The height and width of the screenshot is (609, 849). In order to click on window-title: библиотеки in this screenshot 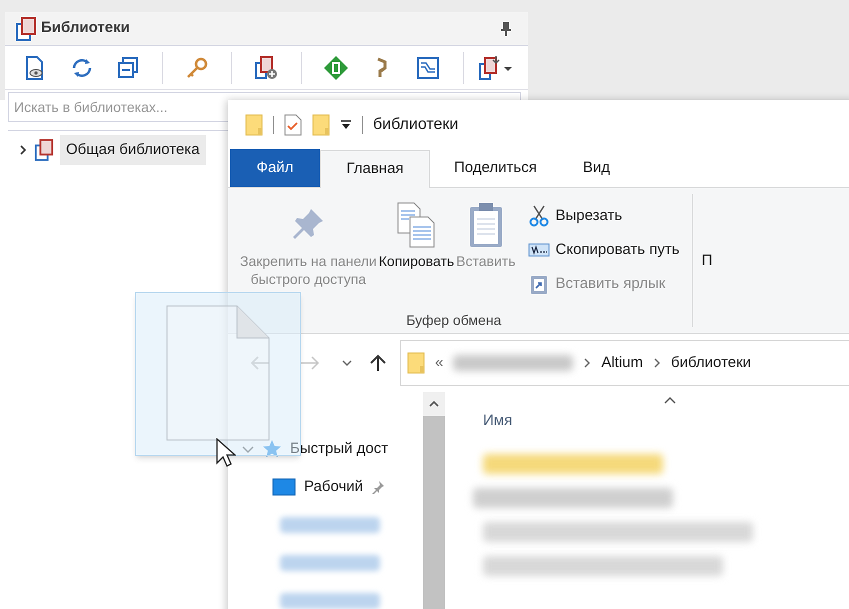, I will do `click(415, 124)`.